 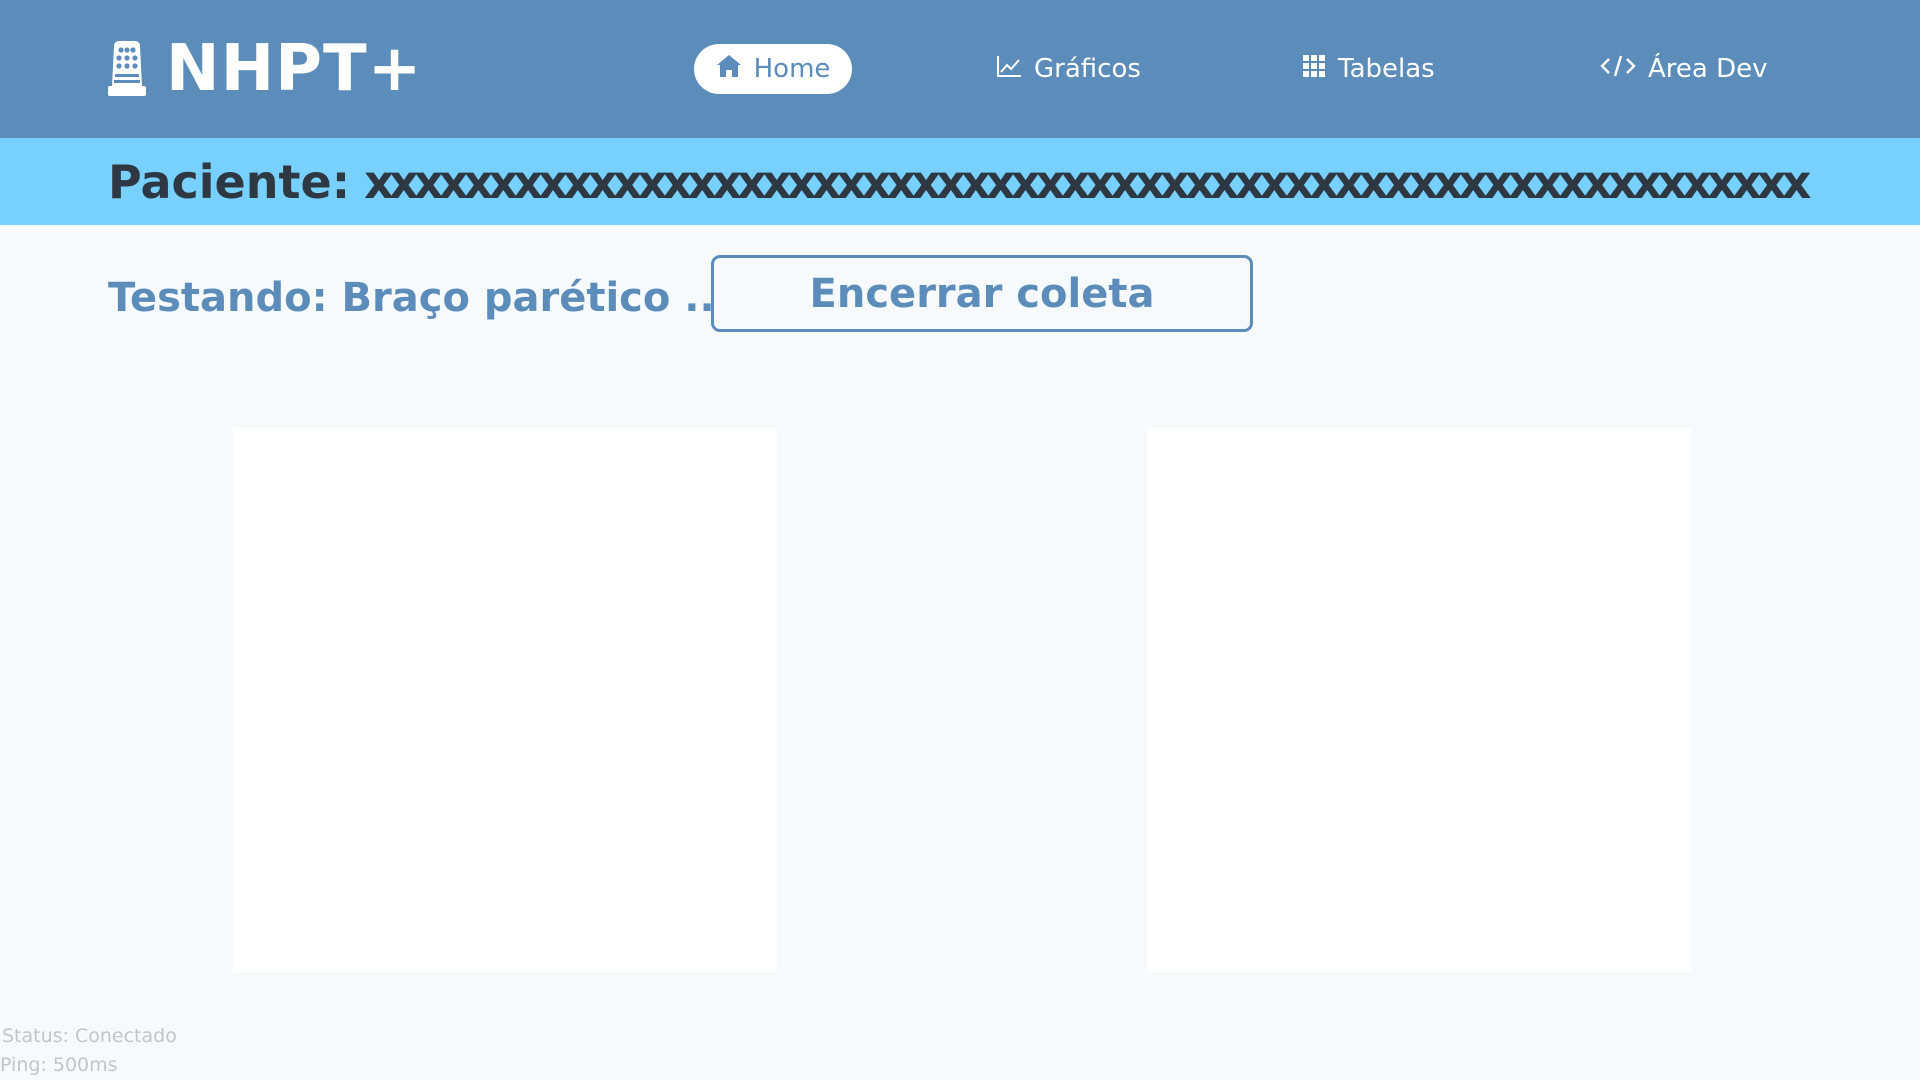 I want to click on nav-graficos: Gráficos, so click(x=1068, y=69).